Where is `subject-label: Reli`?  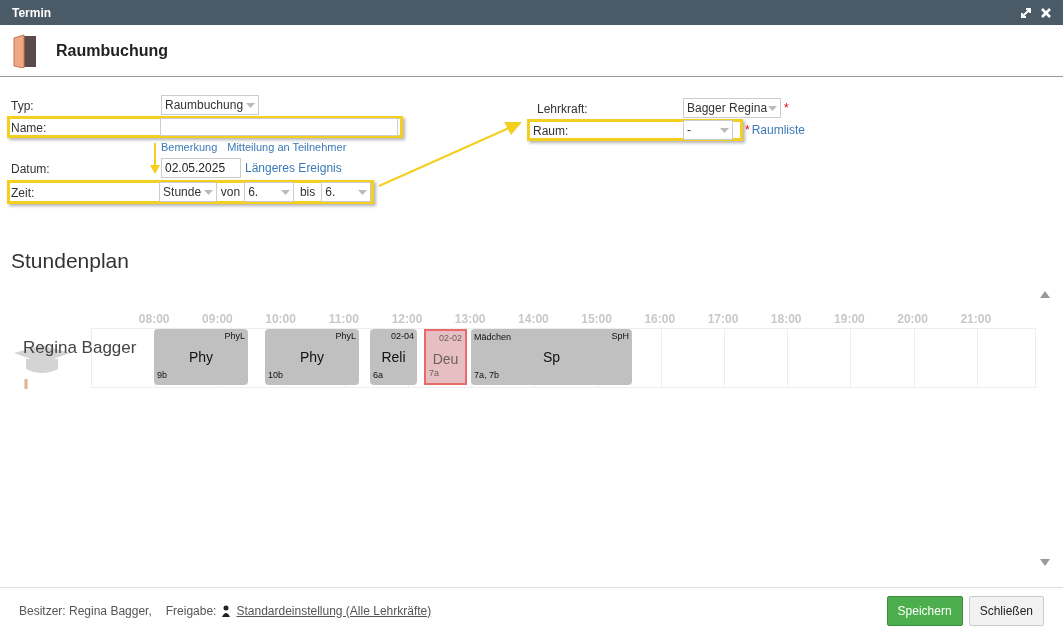
subject-label: Reli is located at coordinates (393, 357).